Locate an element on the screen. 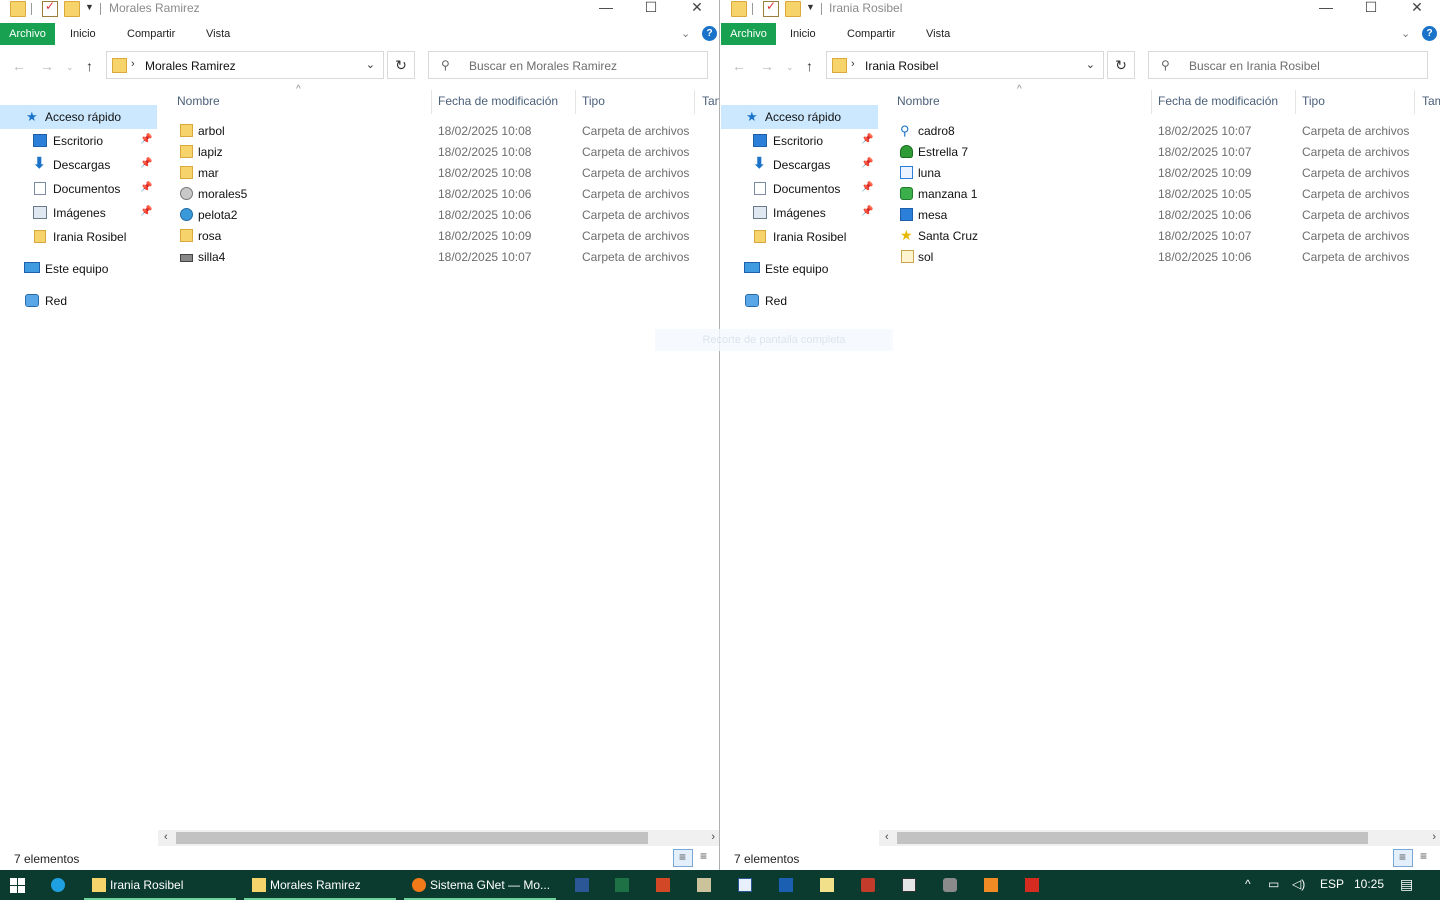 The width and height of the screenshot is (1440, 900). tab-compartir: Compartir is located at coordinates (871, 34).